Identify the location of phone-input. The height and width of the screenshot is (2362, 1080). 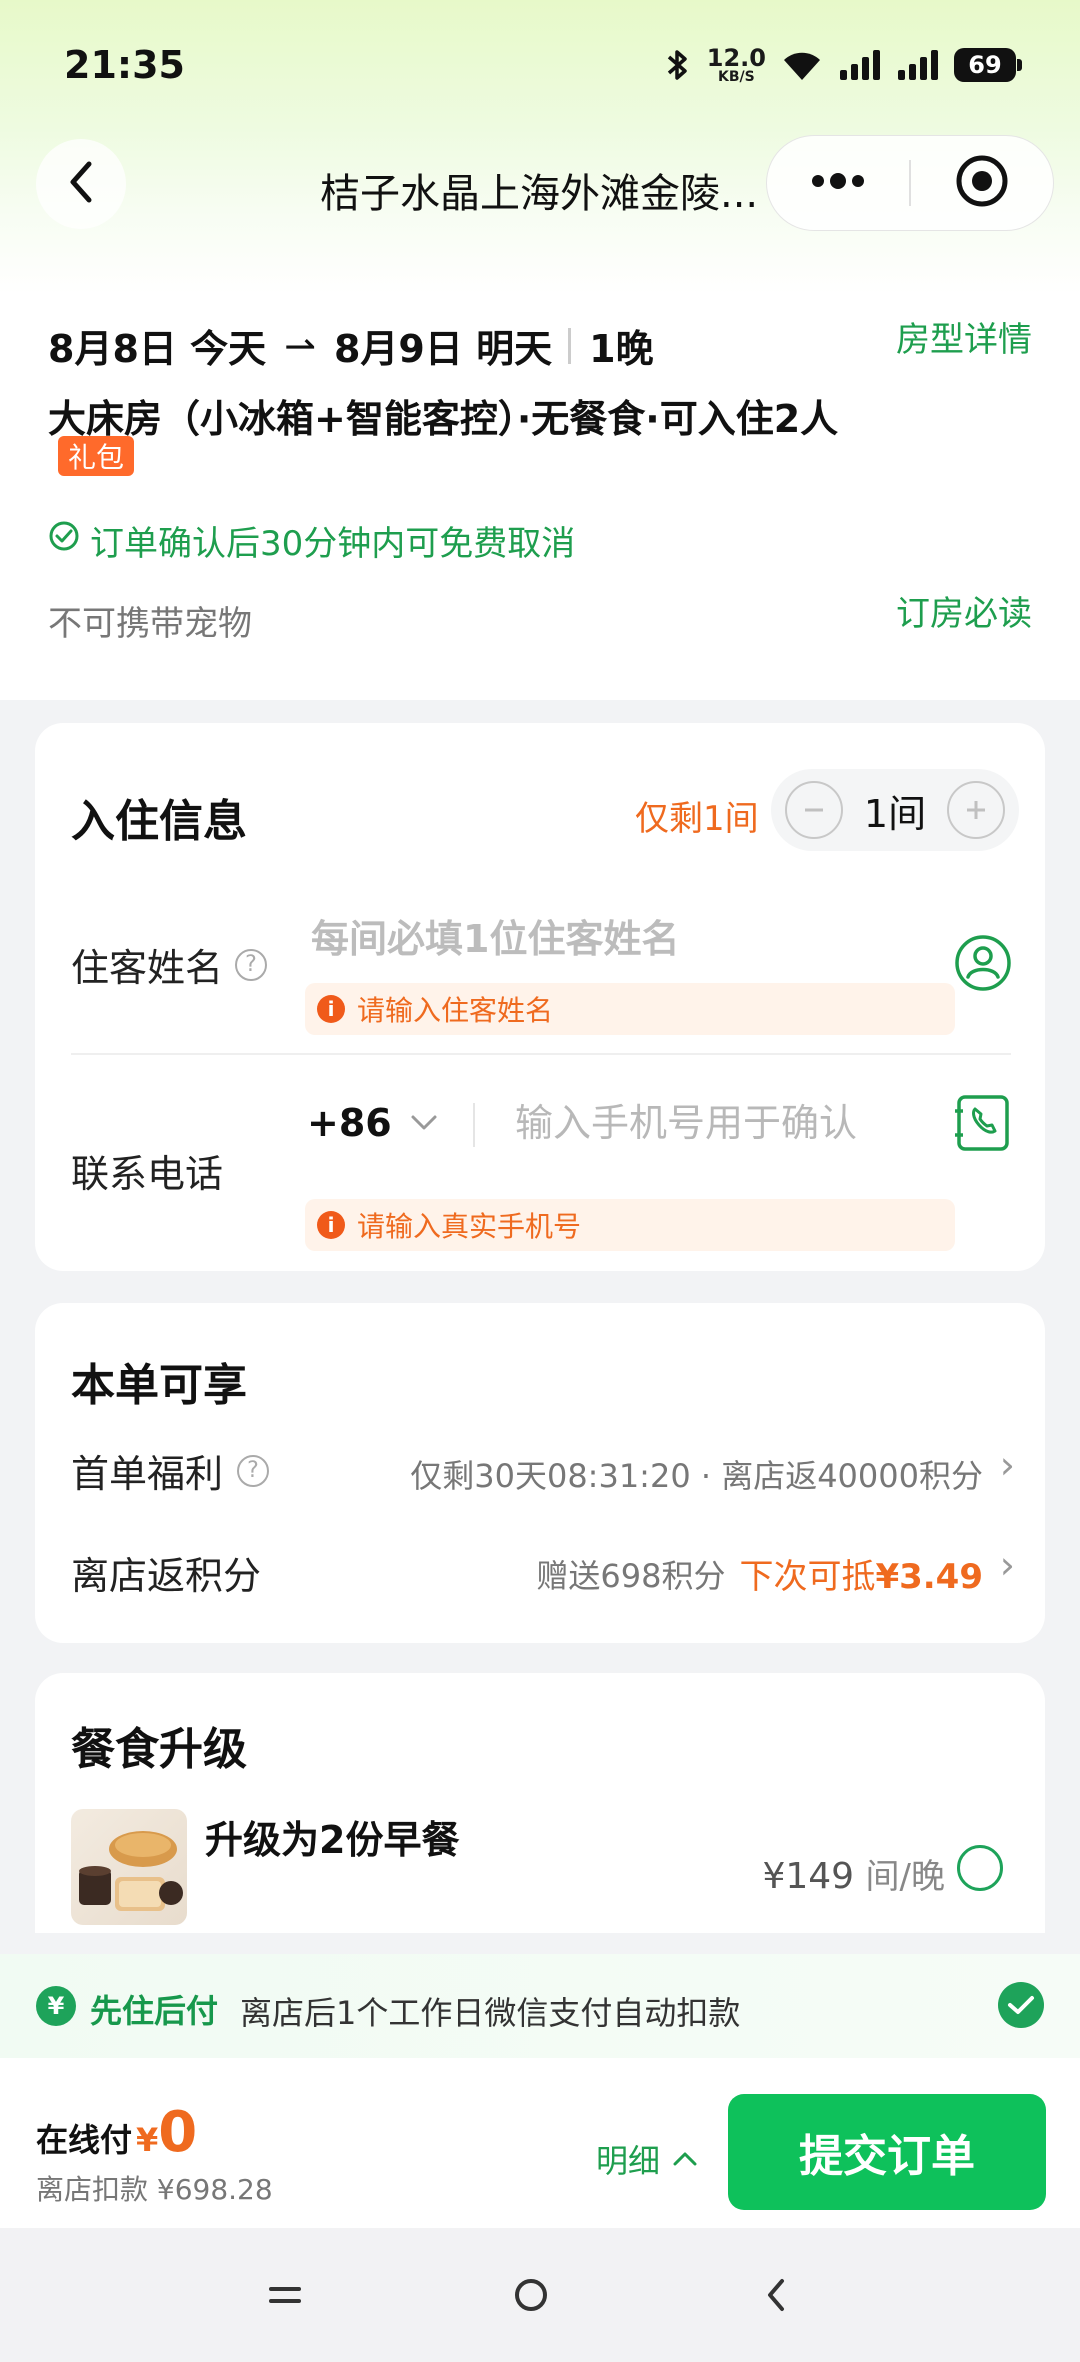
(725, 1123).